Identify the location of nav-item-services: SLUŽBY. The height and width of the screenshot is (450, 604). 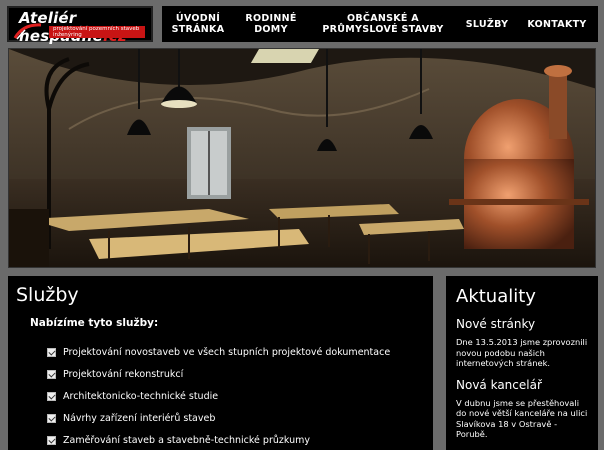
(487, 24).